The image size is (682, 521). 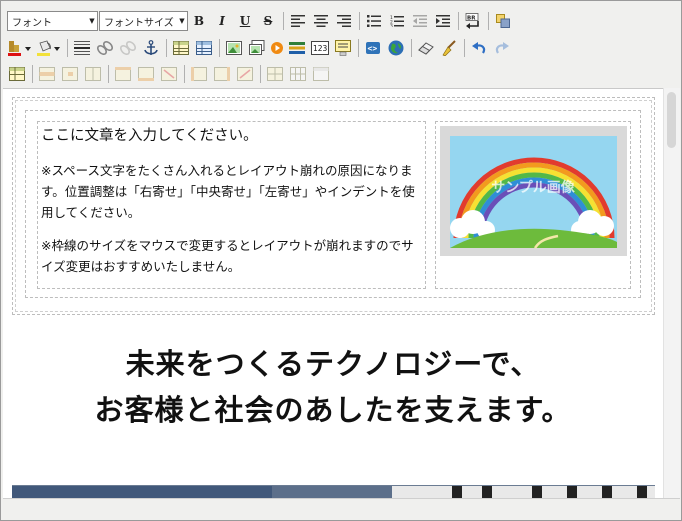 I want to click on table-delete-button, so click(x=321, y=74).